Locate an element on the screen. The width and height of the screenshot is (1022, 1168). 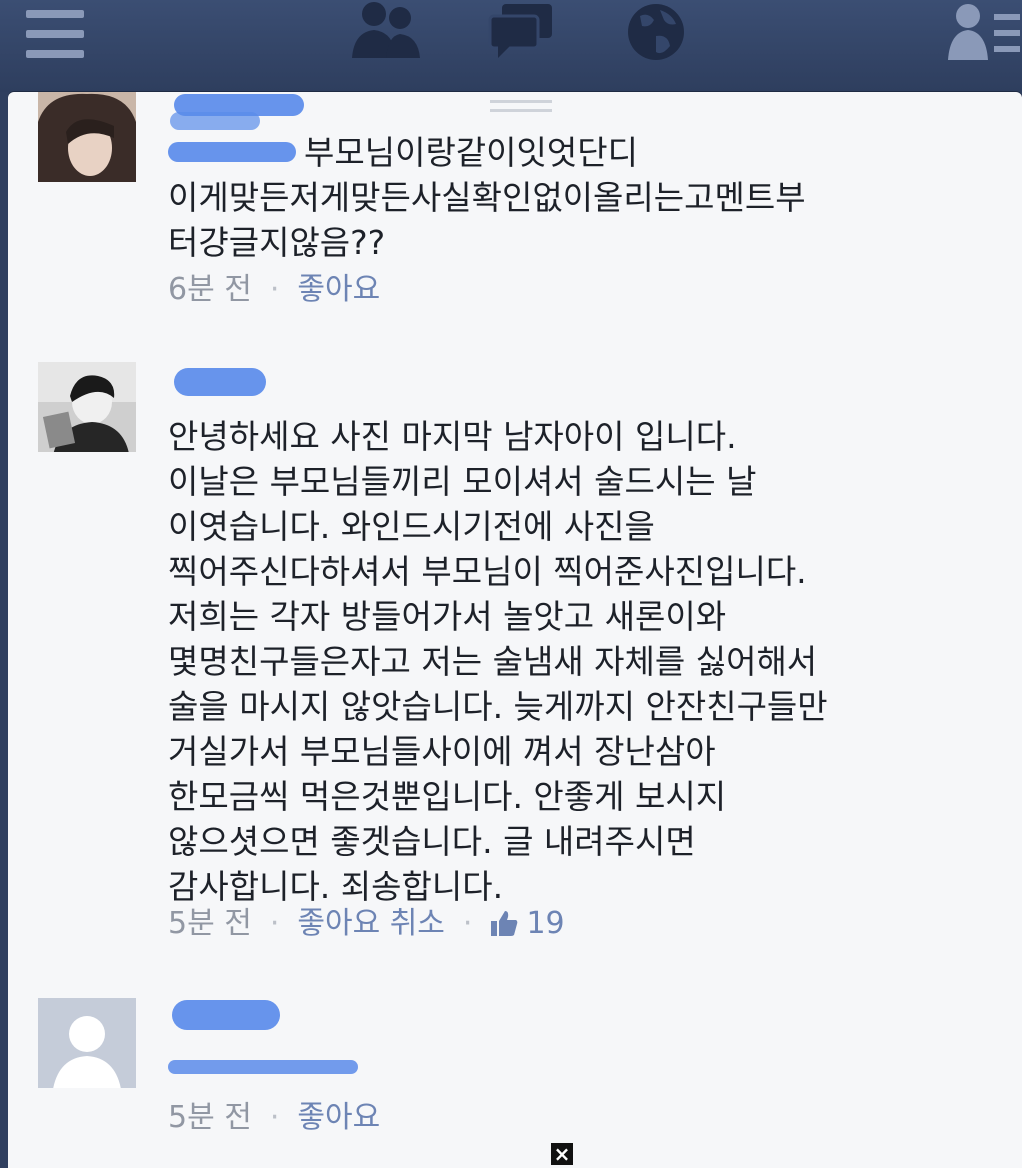
comment-meta: 6분 전 · 좋아요 is located at coordinates (274, 290).